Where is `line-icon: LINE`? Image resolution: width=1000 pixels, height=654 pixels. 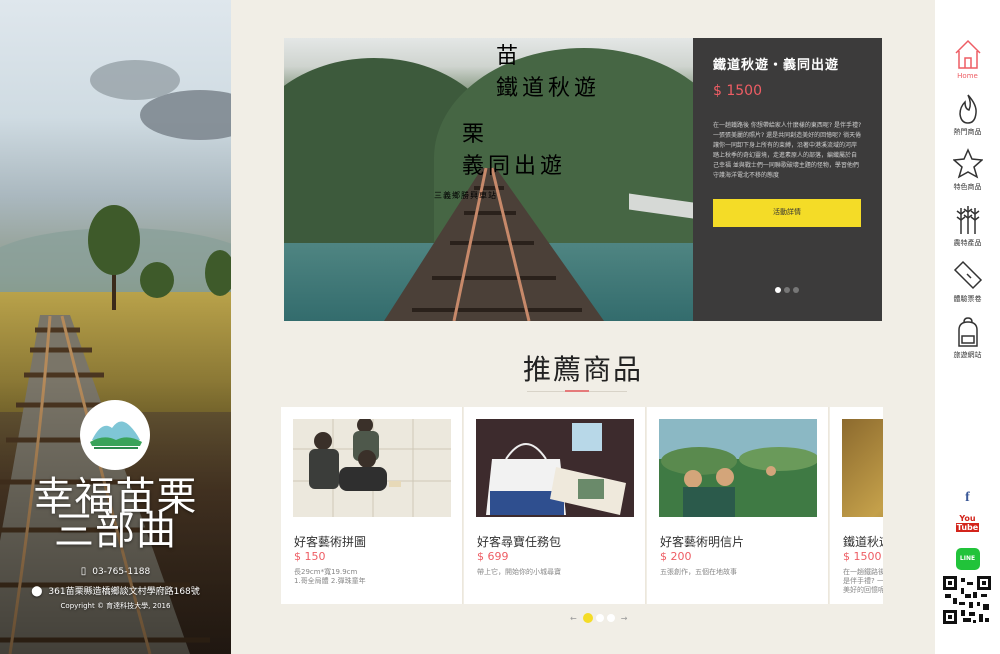 line-icon: LINE is located at coordinates (967, 557).